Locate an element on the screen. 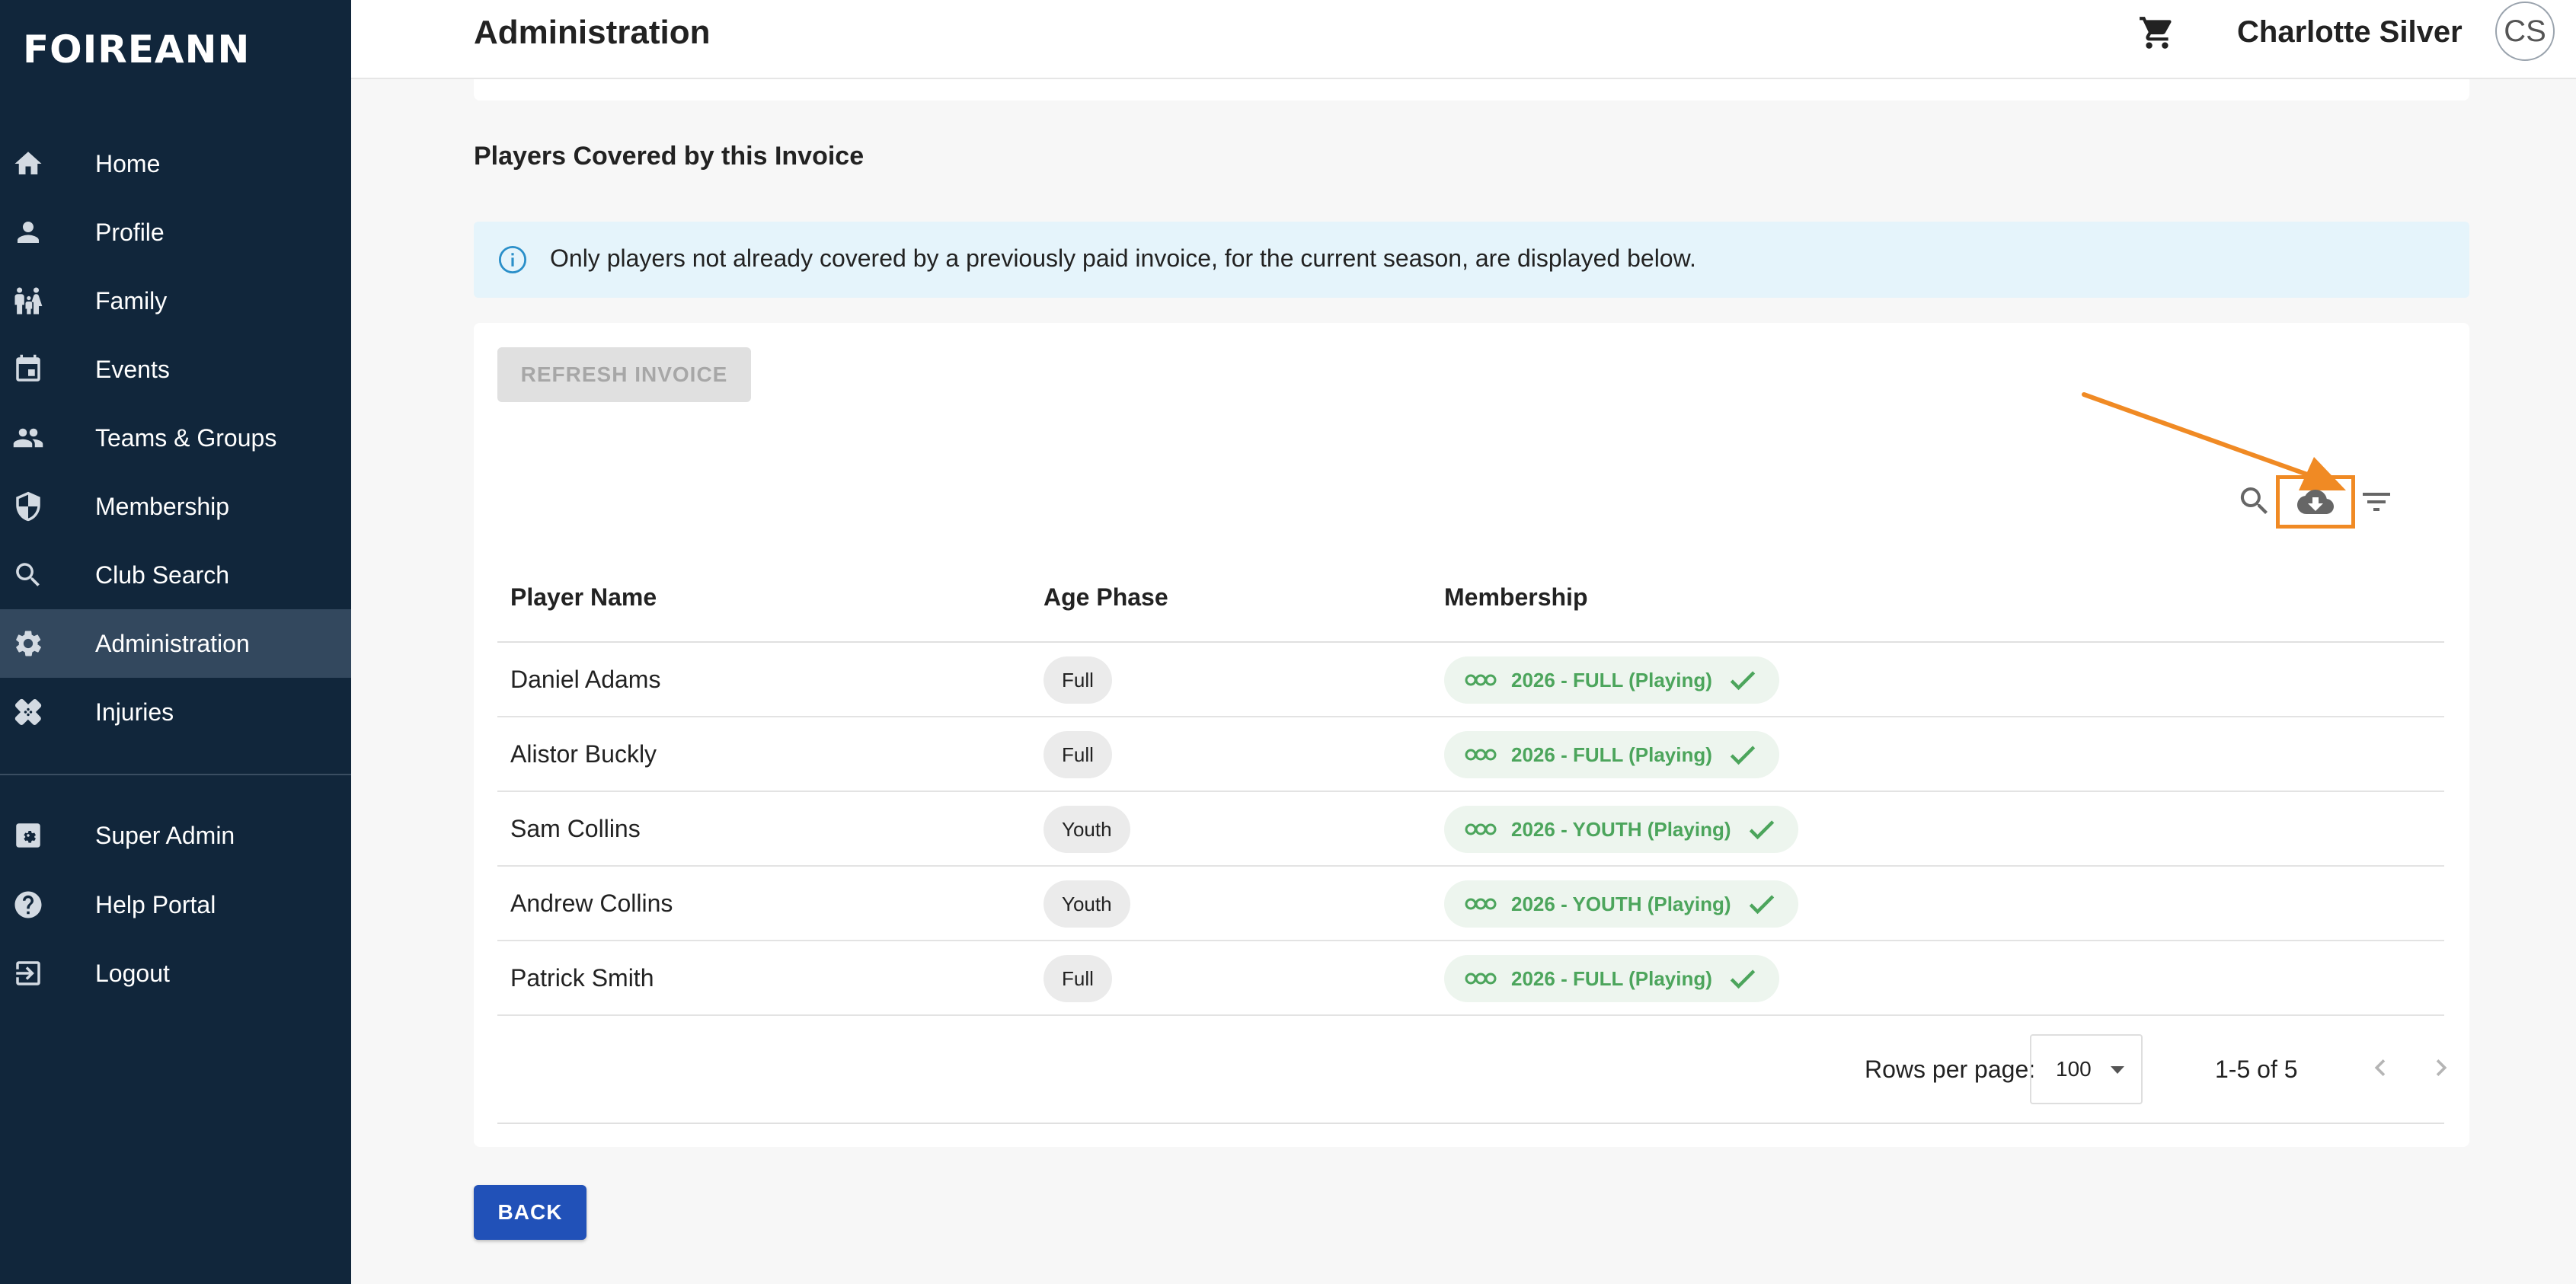  filter-icon is located at coordinates (2377, 502).